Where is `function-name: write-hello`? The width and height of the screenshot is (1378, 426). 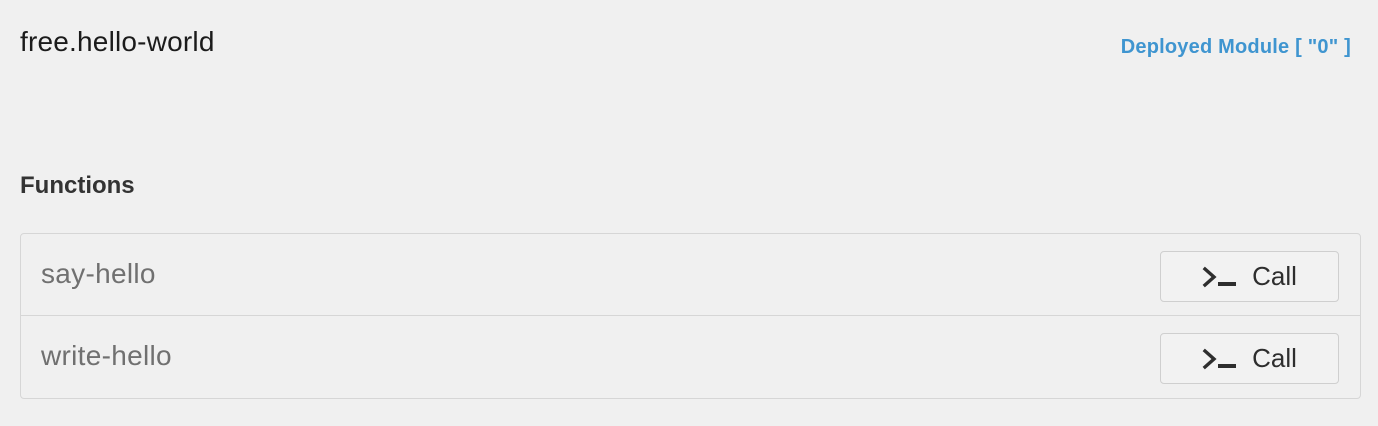
function-name: write-hello is located at coordinates (106, 355).